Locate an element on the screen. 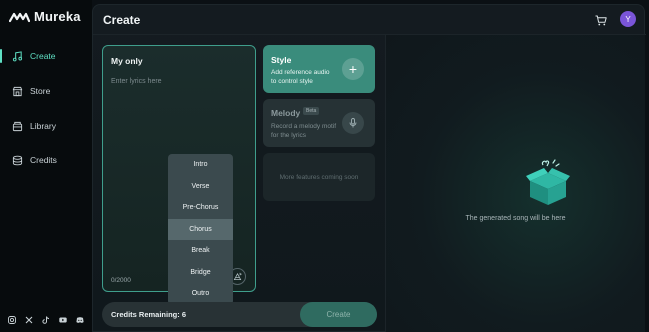 The width and height of the screenshot is (649, 332). sidebar-item-create: Create is located at coordinates (46, 56).